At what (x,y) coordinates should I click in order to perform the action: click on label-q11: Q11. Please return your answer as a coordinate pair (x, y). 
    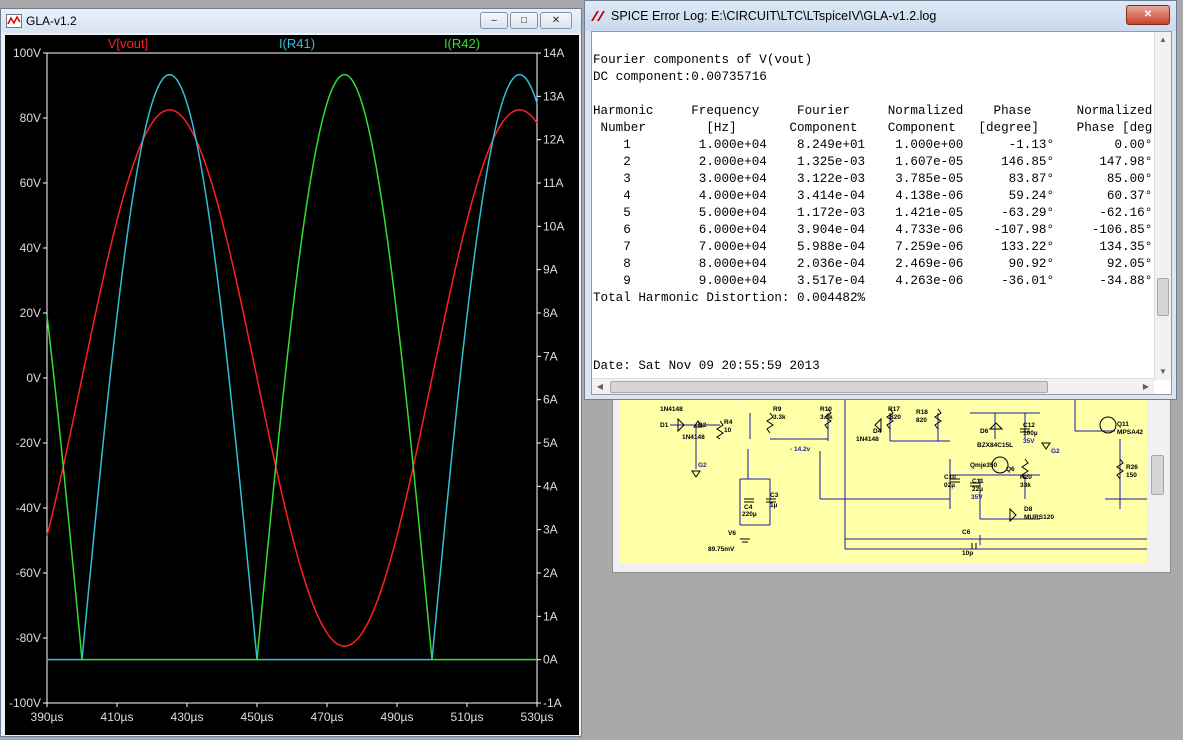
    Looking at the image, I should click on (1123, 424).